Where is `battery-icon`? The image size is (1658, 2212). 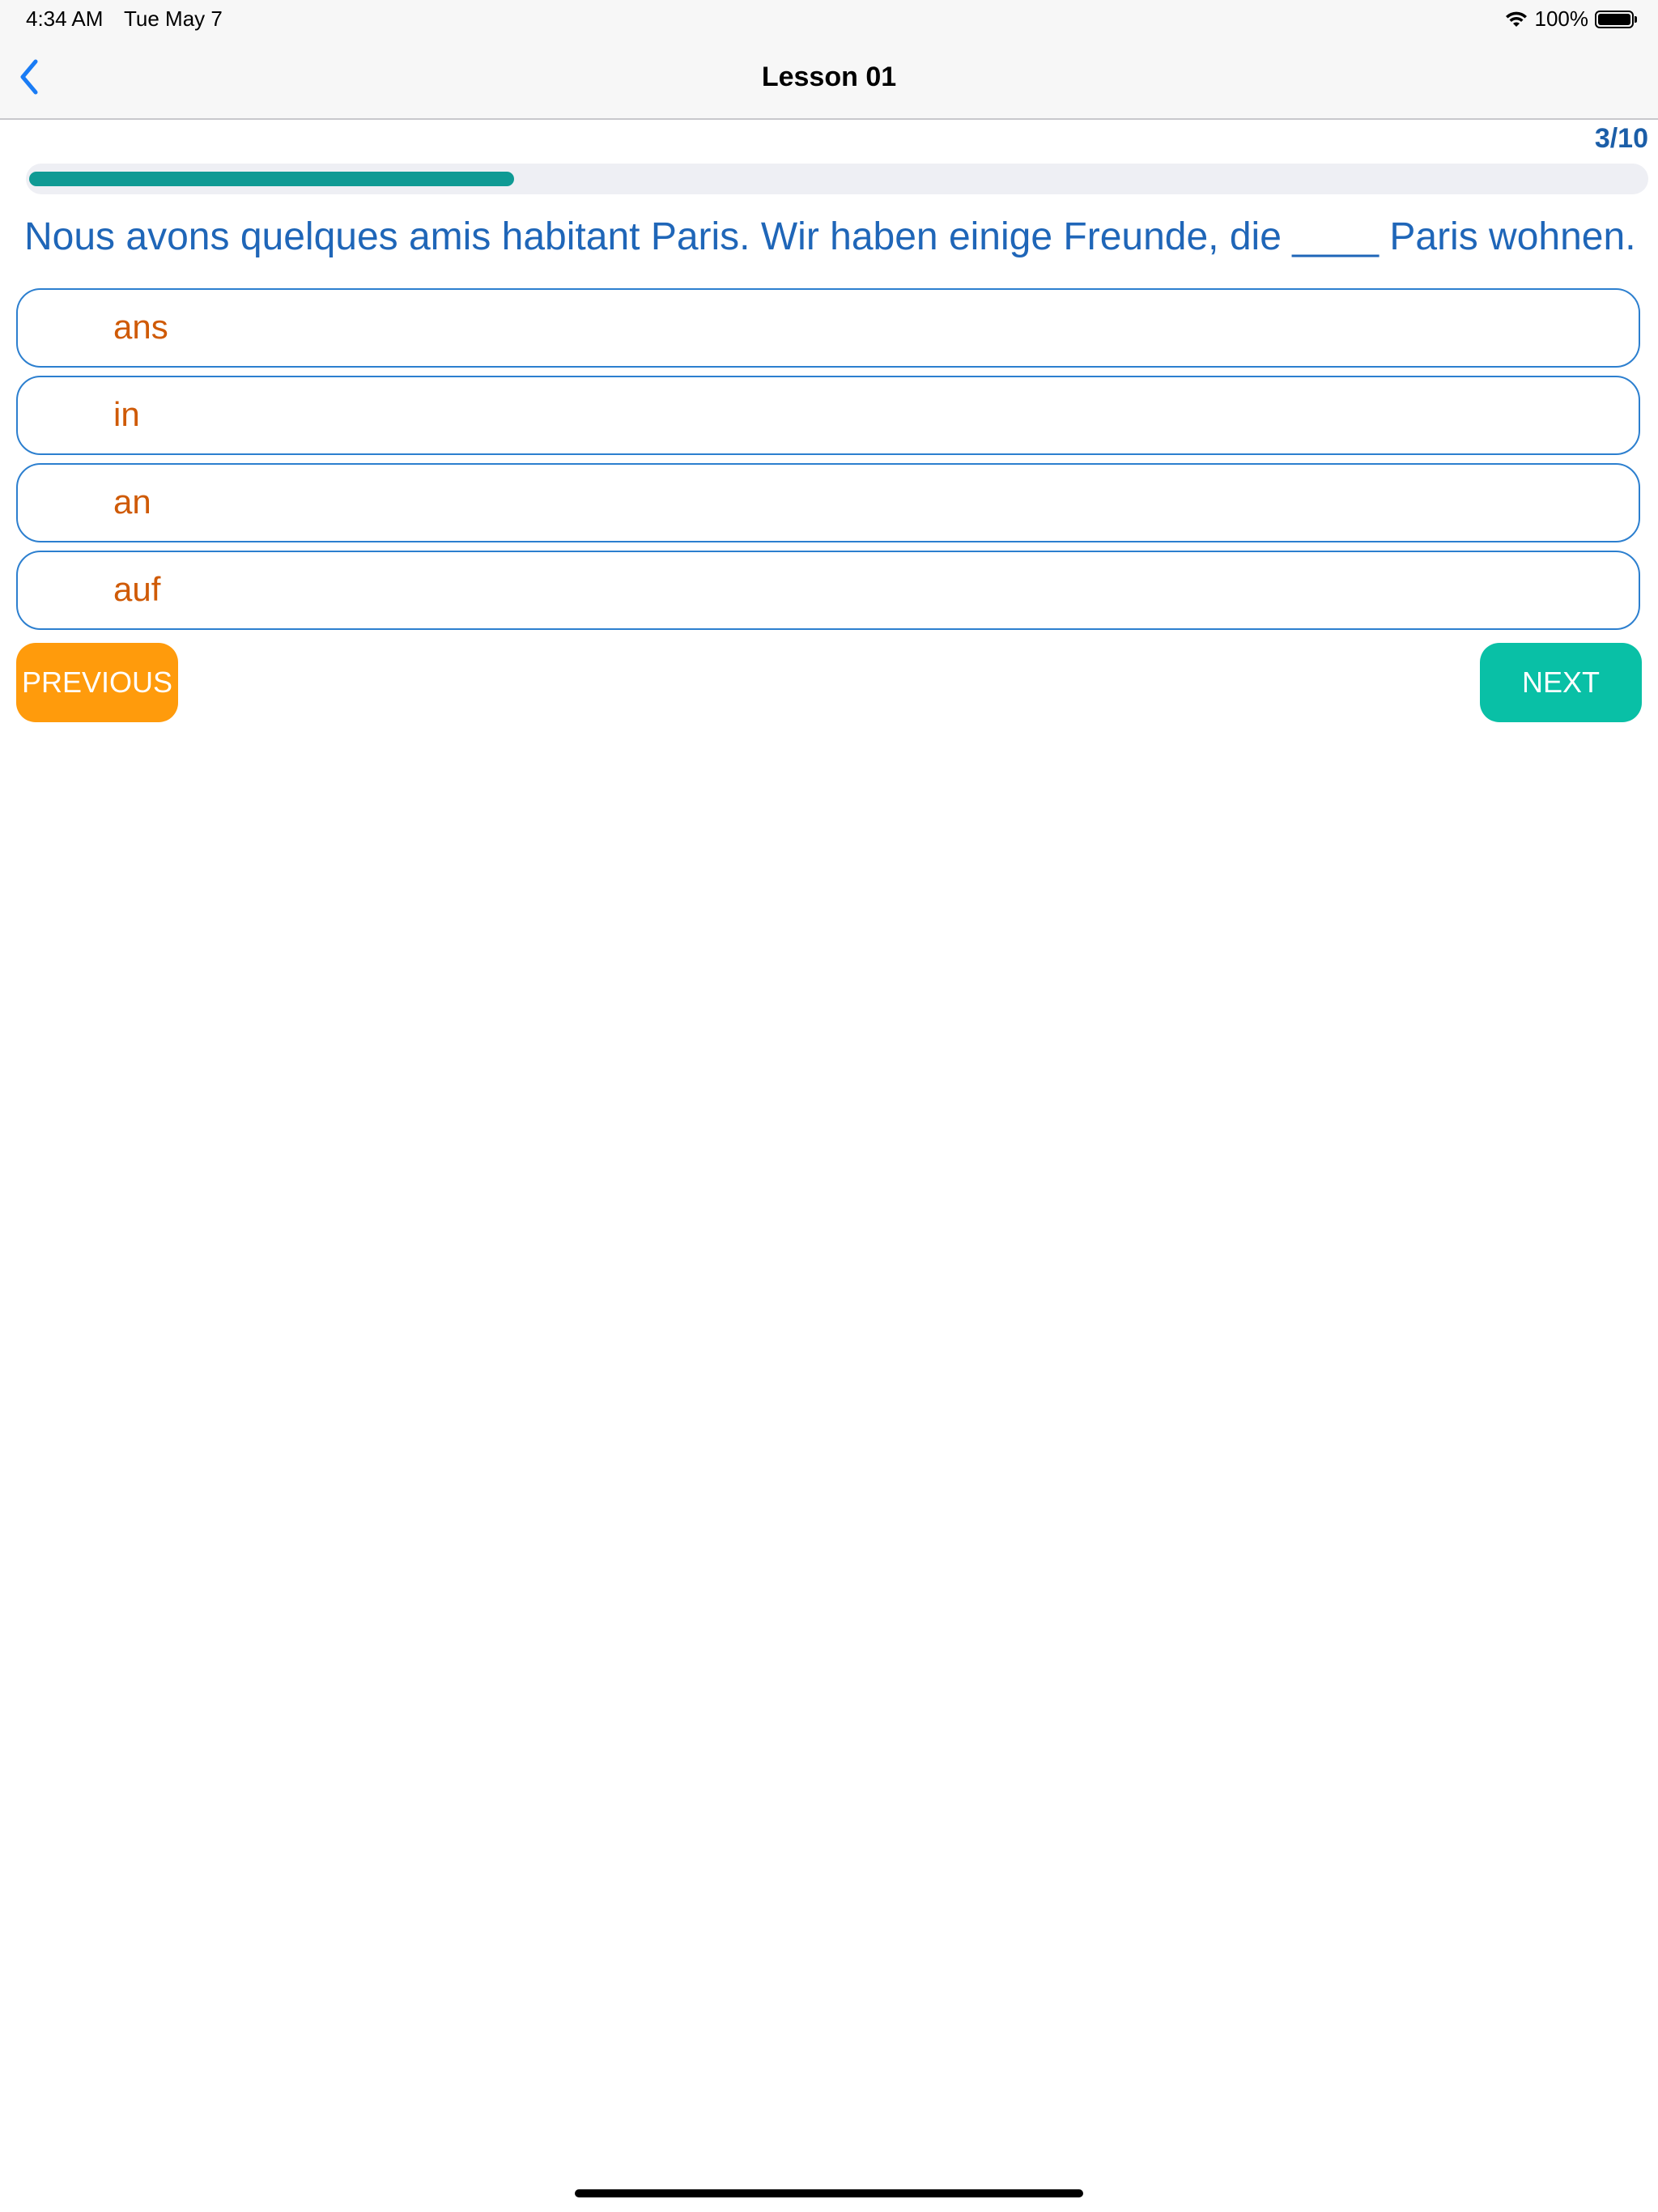 battery-icon is located at coordinates (1616, 19).